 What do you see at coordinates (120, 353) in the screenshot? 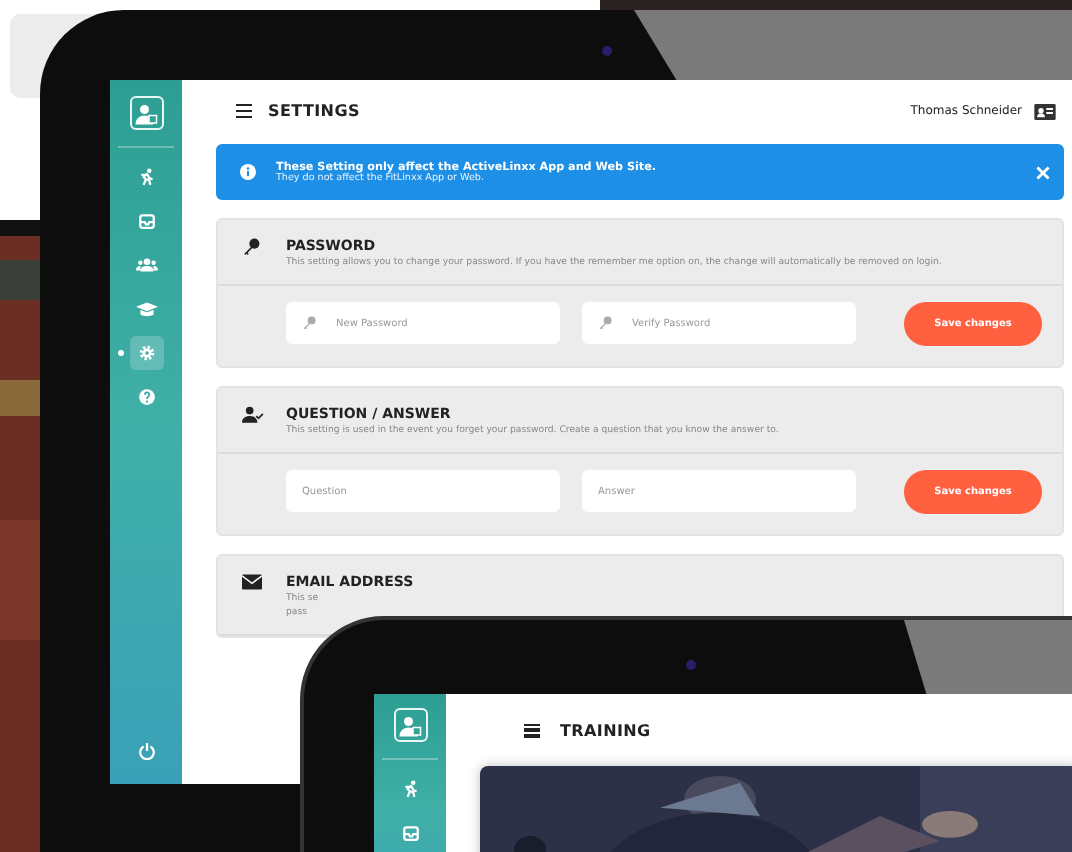
I see `selection-dot` at bounding box center [120, 353].